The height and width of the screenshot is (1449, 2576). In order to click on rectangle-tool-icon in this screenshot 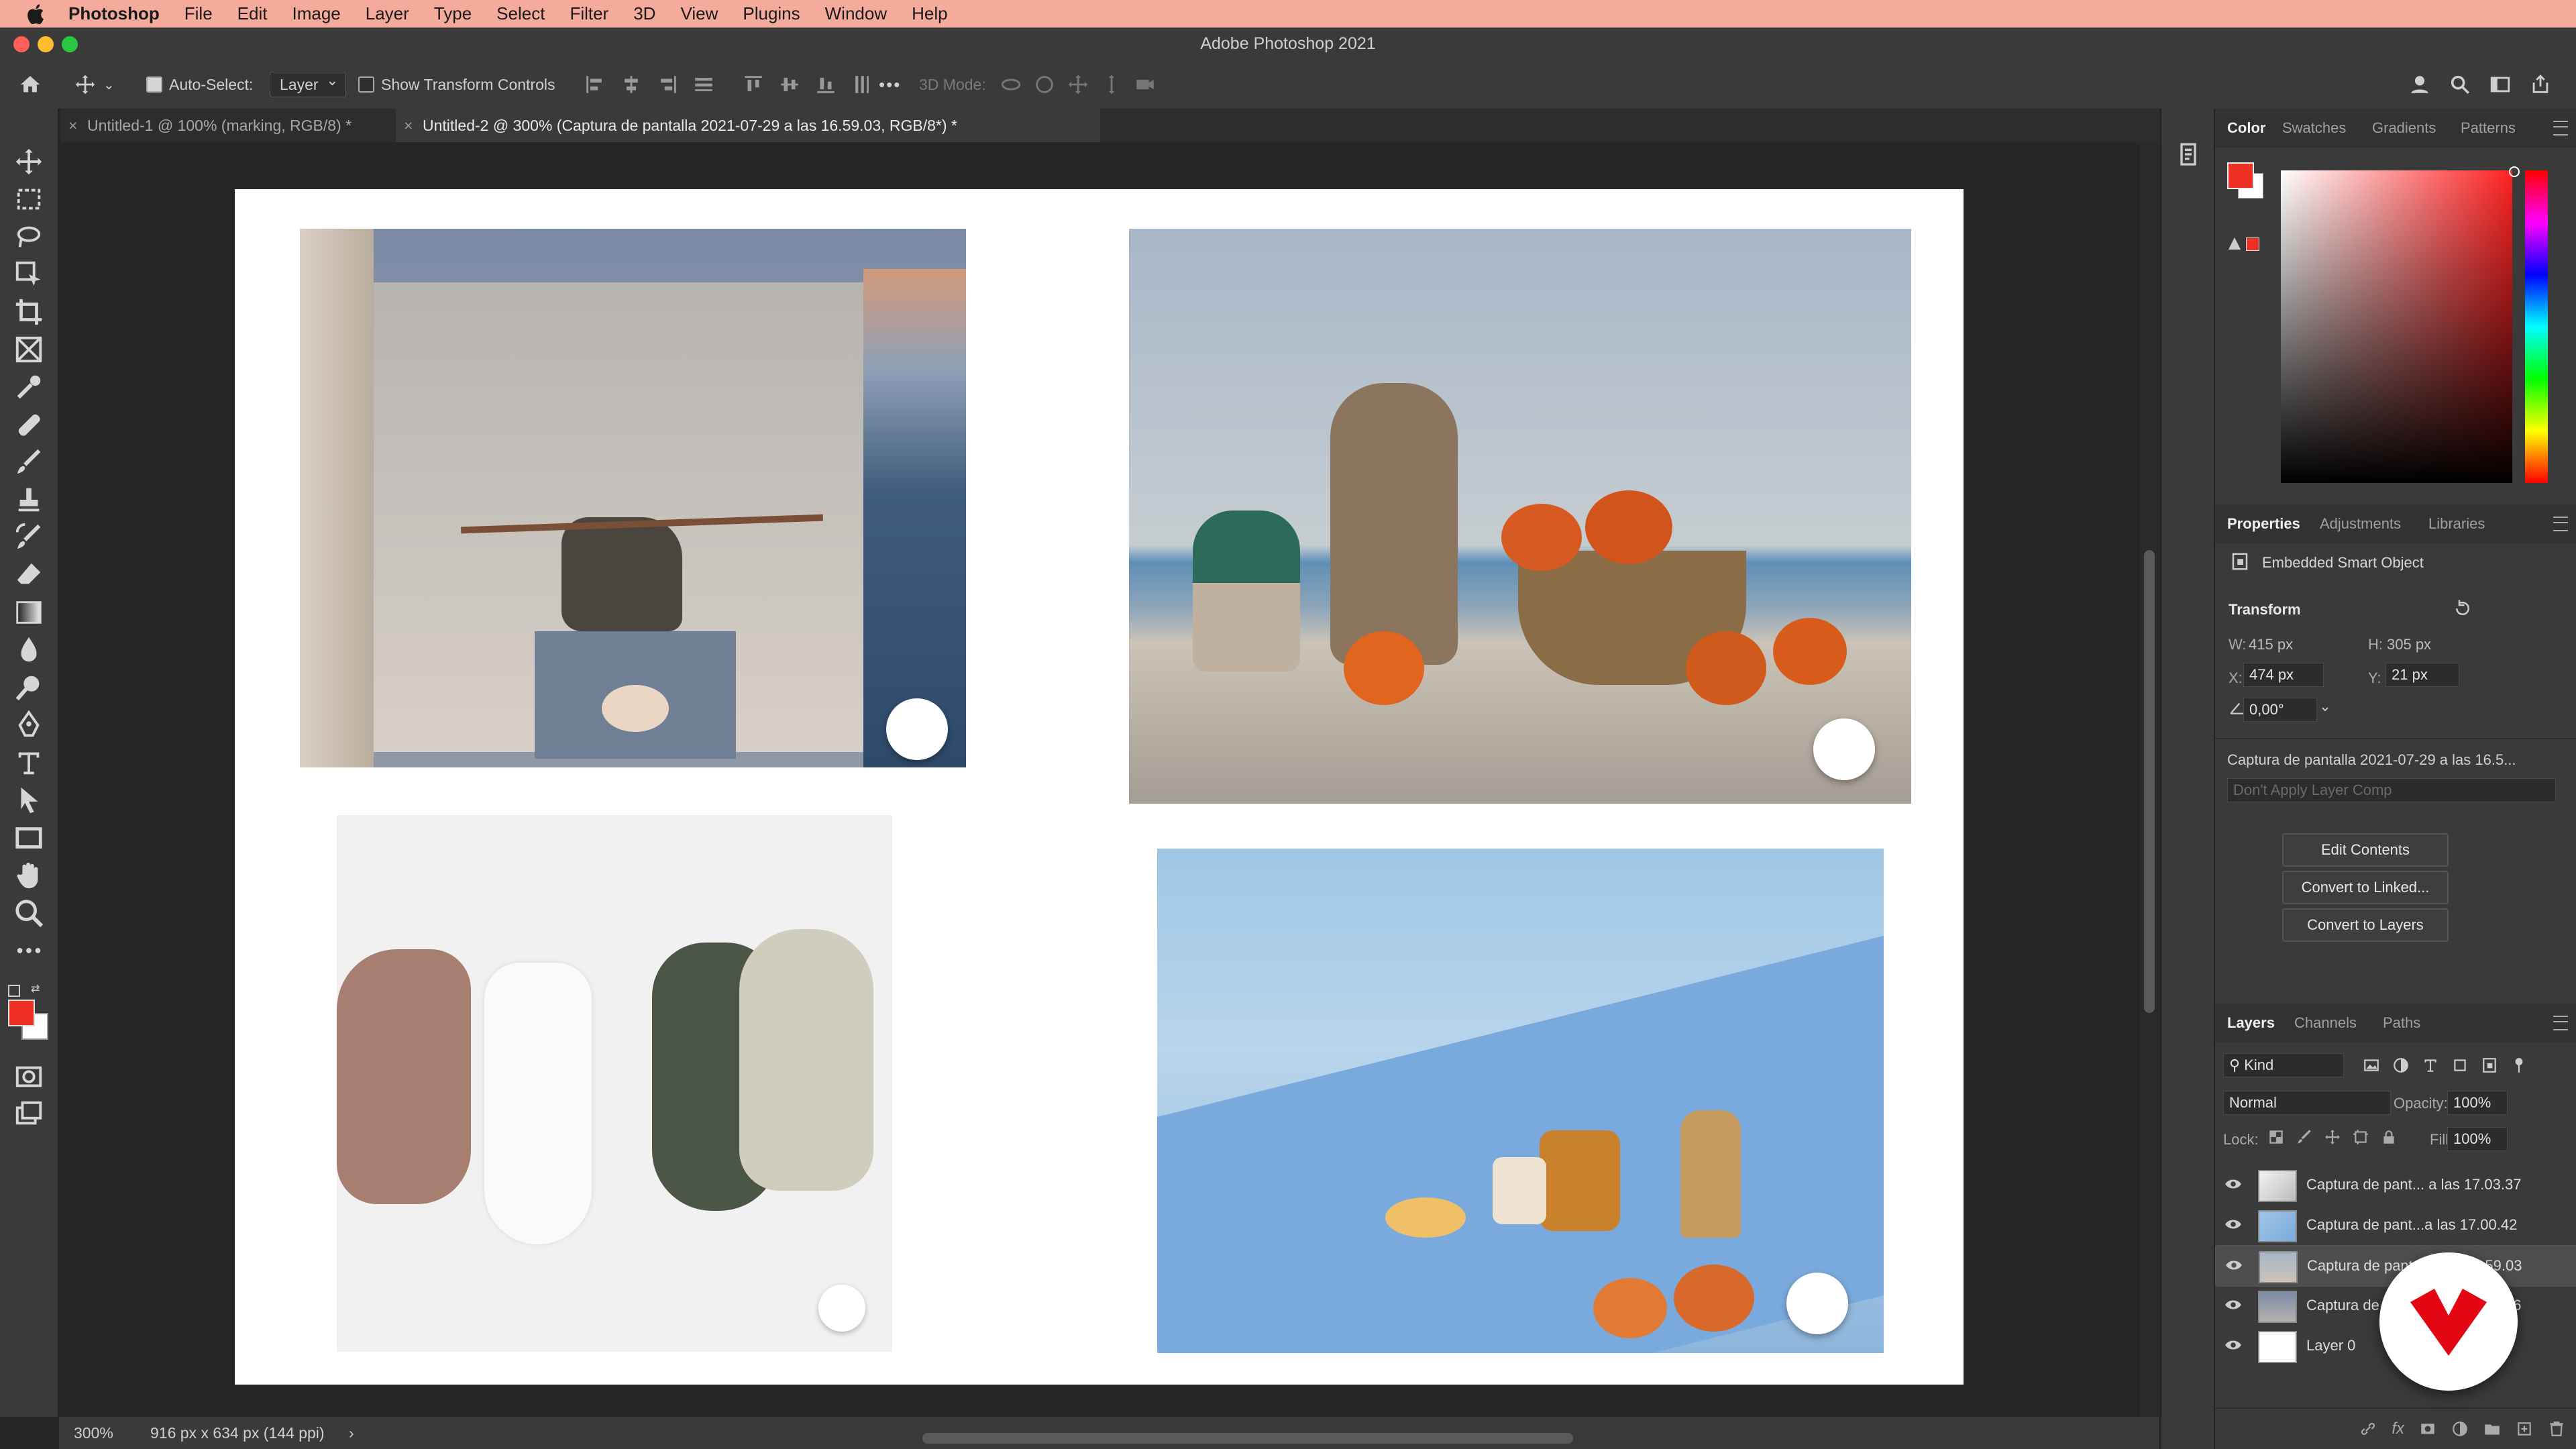, I will do `click(28, 837)`.